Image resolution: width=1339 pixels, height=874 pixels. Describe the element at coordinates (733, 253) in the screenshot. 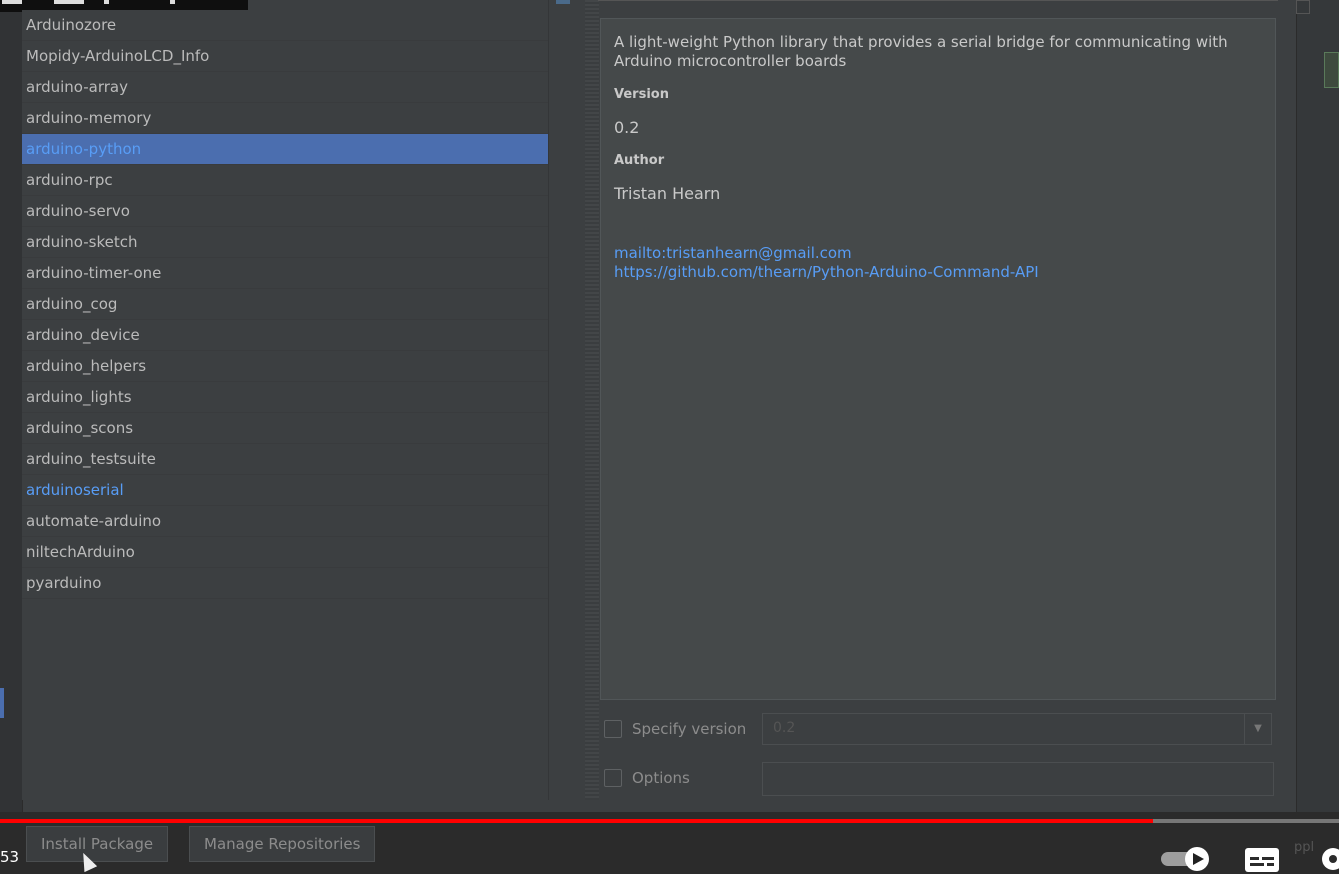

I see `author-email-link: mailto:tristanhearn@gmail.com` at that location.